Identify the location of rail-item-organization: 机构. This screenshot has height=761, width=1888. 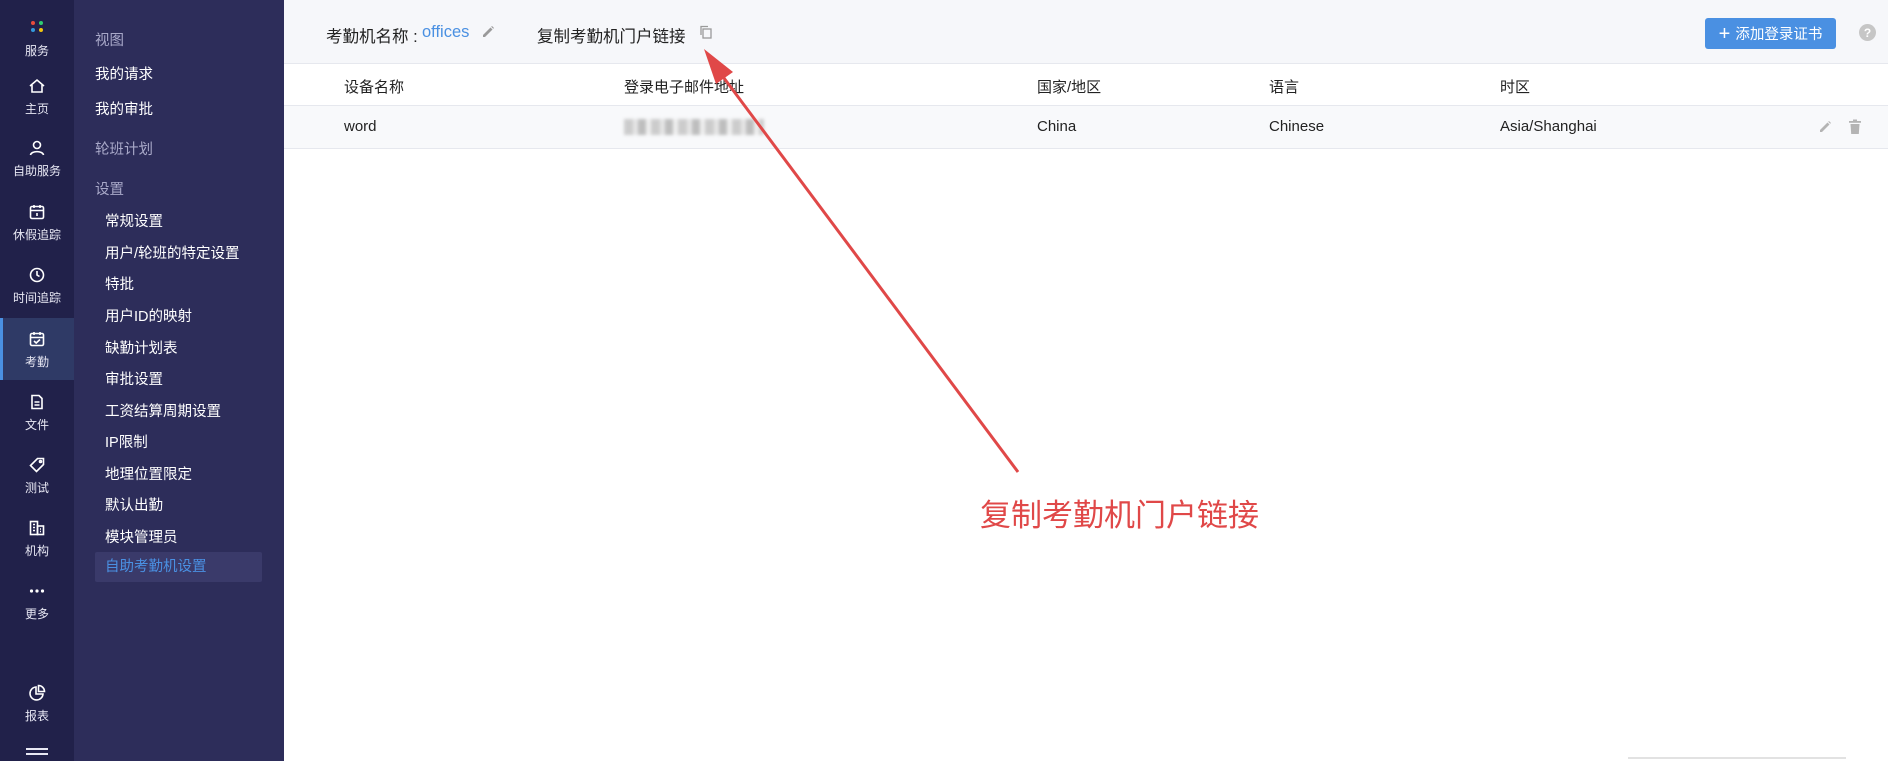
(37, 538).